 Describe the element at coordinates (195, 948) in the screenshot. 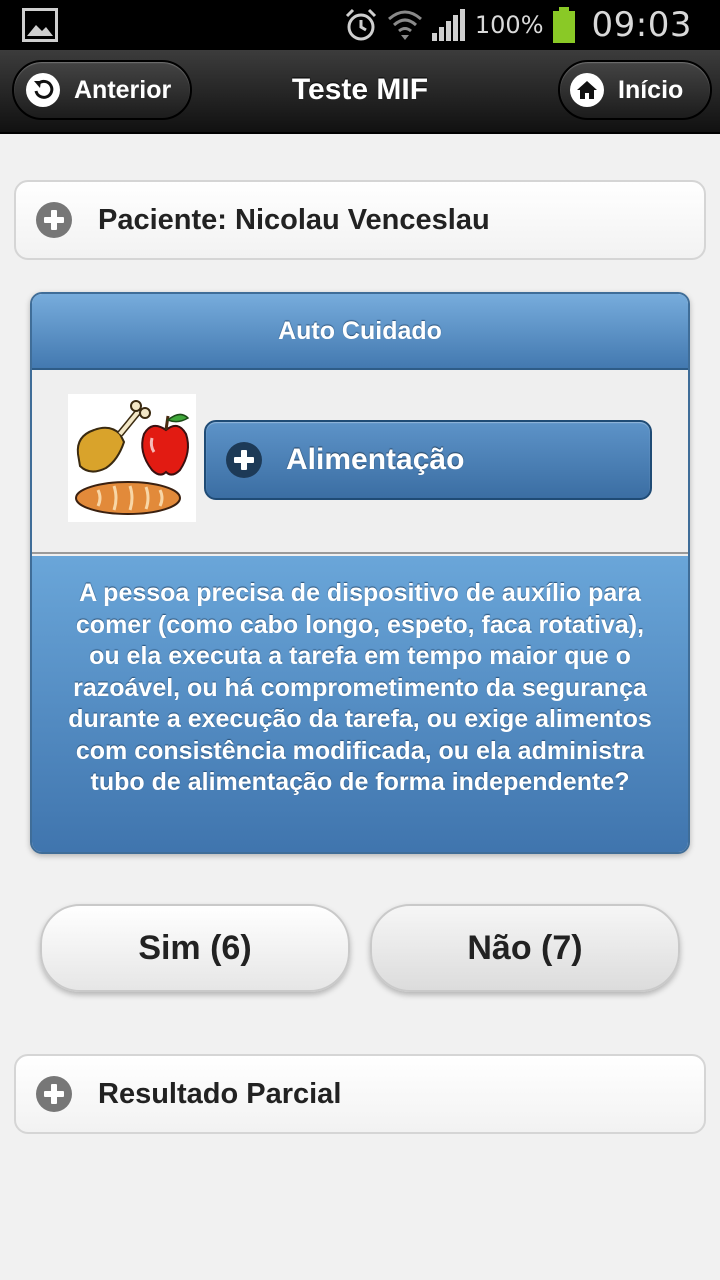

I see `yes-button: Sim (6)` at that location.